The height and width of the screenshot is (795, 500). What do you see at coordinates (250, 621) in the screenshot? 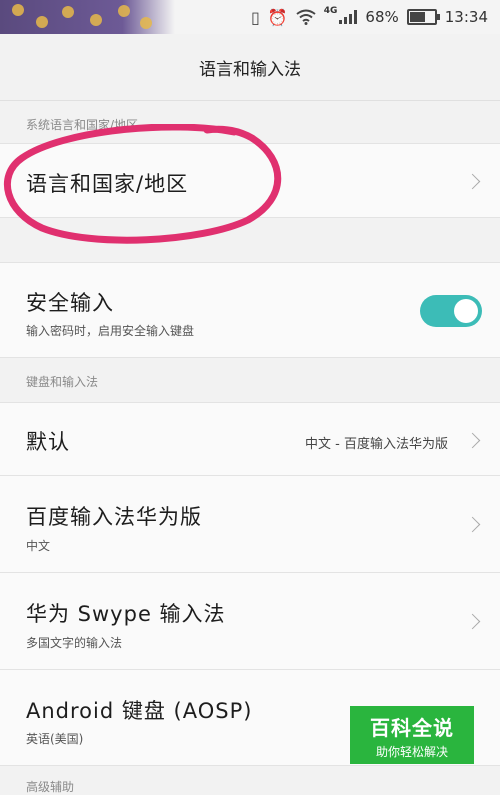
I see `input-method-row-swype: 华为 Swype 输入法 多国文字的输入法` at bounding box center [250, 621].